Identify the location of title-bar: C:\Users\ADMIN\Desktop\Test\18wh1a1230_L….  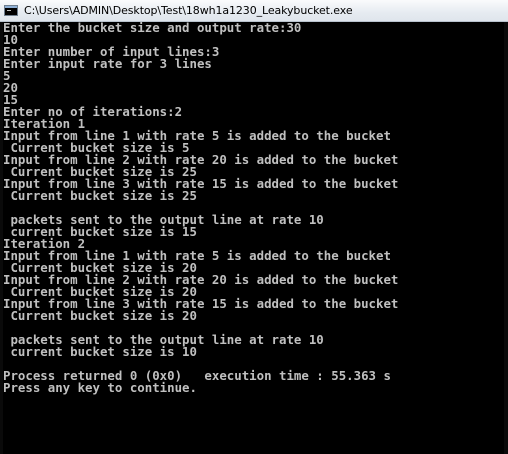
(254, 11).